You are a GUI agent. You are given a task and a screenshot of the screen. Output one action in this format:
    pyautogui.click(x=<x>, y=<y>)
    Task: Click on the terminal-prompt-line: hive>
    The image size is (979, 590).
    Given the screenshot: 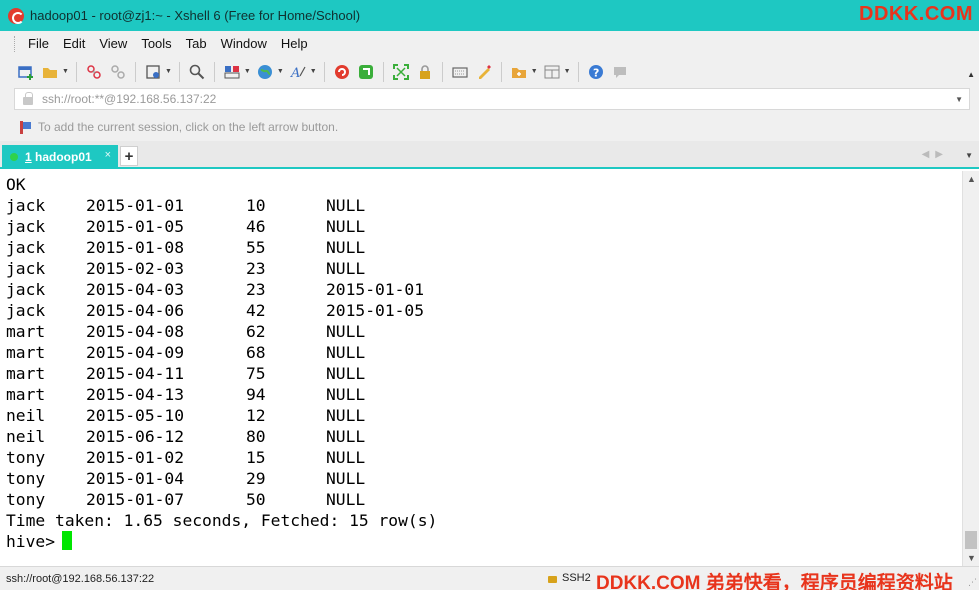 What is the action you would take?
    pyautogui.click(x=484, y=541)
    